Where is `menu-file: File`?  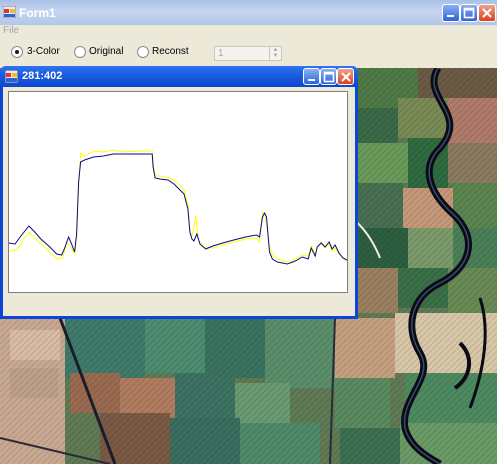 menu-file: File is located at coordinates (11, 30).